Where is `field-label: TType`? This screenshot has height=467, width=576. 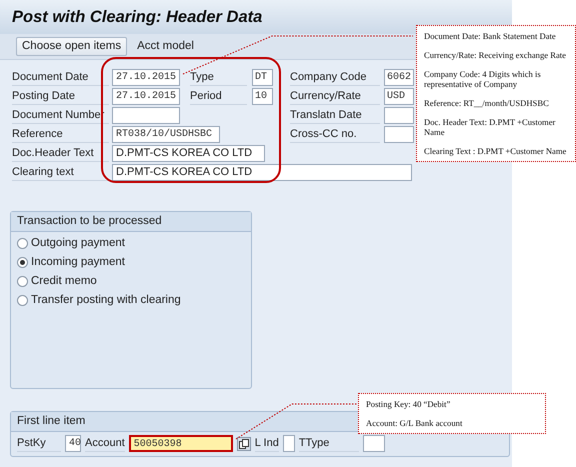 field-label: TType is located at coordinates (328, 443).